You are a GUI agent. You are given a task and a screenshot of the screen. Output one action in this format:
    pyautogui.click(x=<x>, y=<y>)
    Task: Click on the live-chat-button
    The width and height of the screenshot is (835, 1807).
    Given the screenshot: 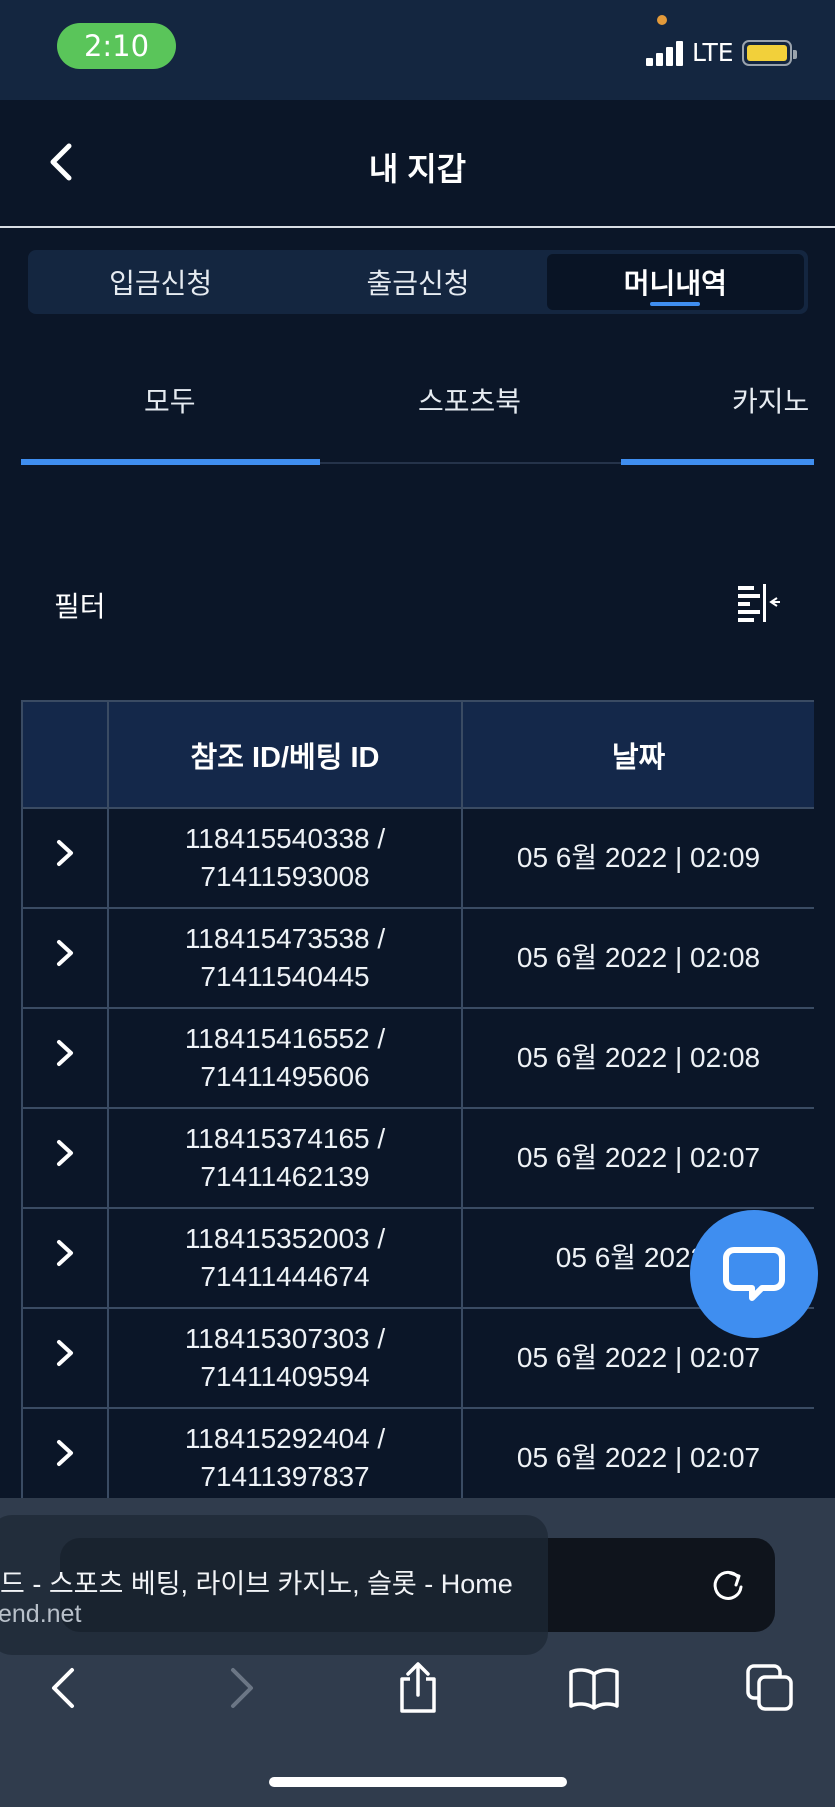 What is the action you would take?
    pyautogui.click(x=754, y=1274)
    